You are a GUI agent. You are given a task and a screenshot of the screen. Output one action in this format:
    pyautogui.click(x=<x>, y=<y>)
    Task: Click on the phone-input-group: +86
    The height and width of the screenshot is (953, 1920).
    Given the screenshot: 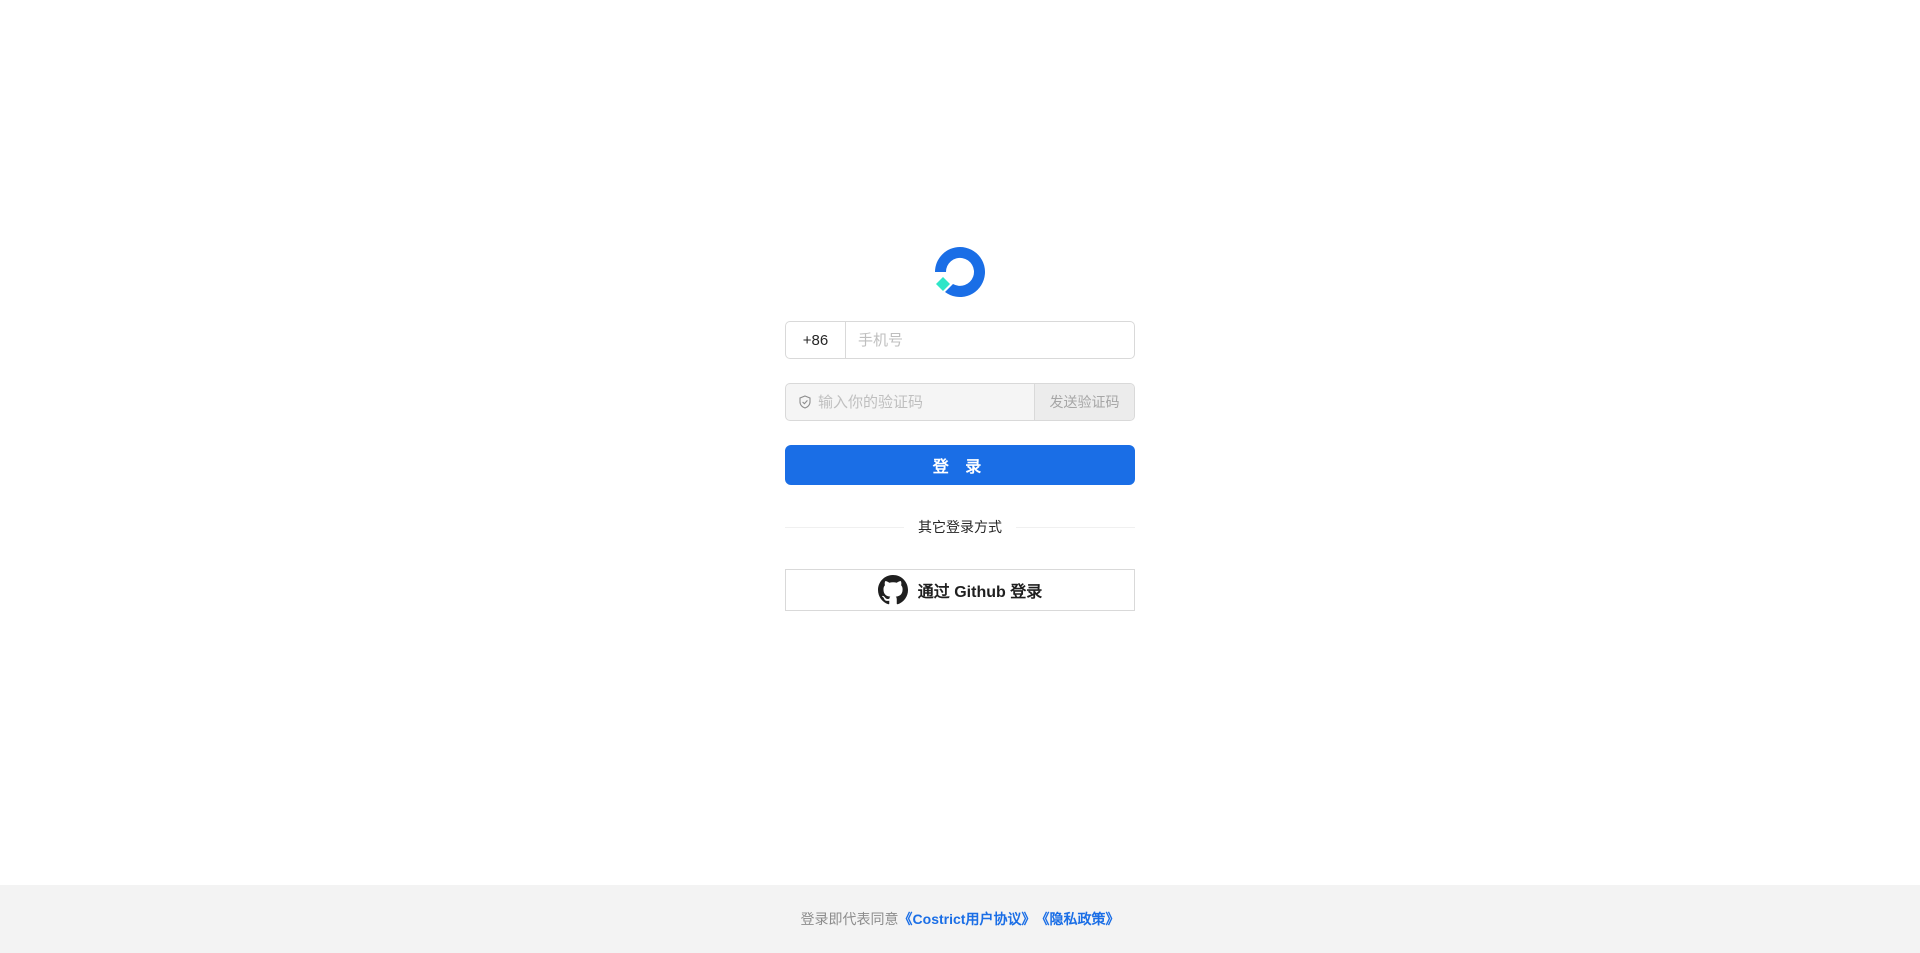 What is the action you would take?
    pyautogui.click(x=960, y=340)
    